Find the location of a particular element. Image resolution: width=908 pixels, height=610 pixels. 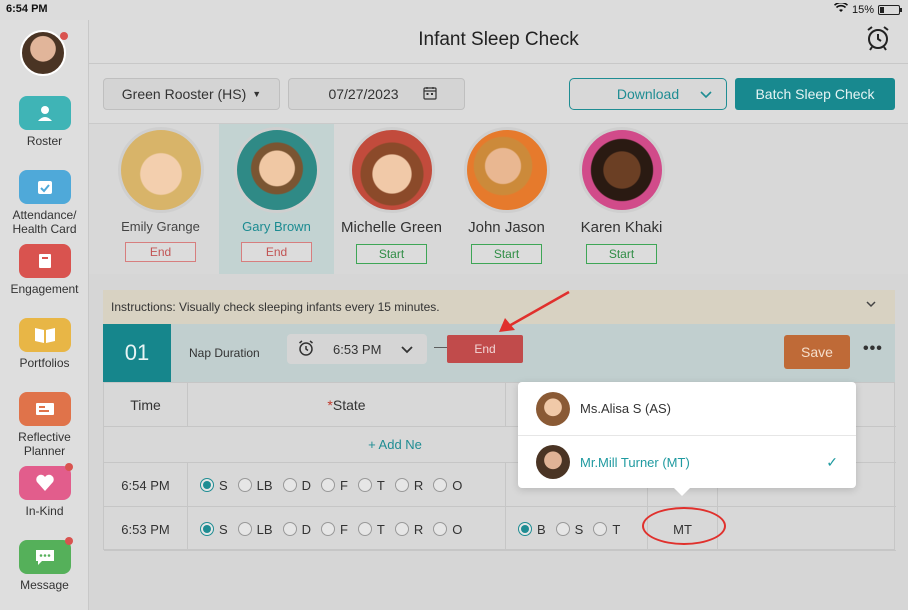

child-card-selected: Gary Brown End is located at coordinates (276, 199).